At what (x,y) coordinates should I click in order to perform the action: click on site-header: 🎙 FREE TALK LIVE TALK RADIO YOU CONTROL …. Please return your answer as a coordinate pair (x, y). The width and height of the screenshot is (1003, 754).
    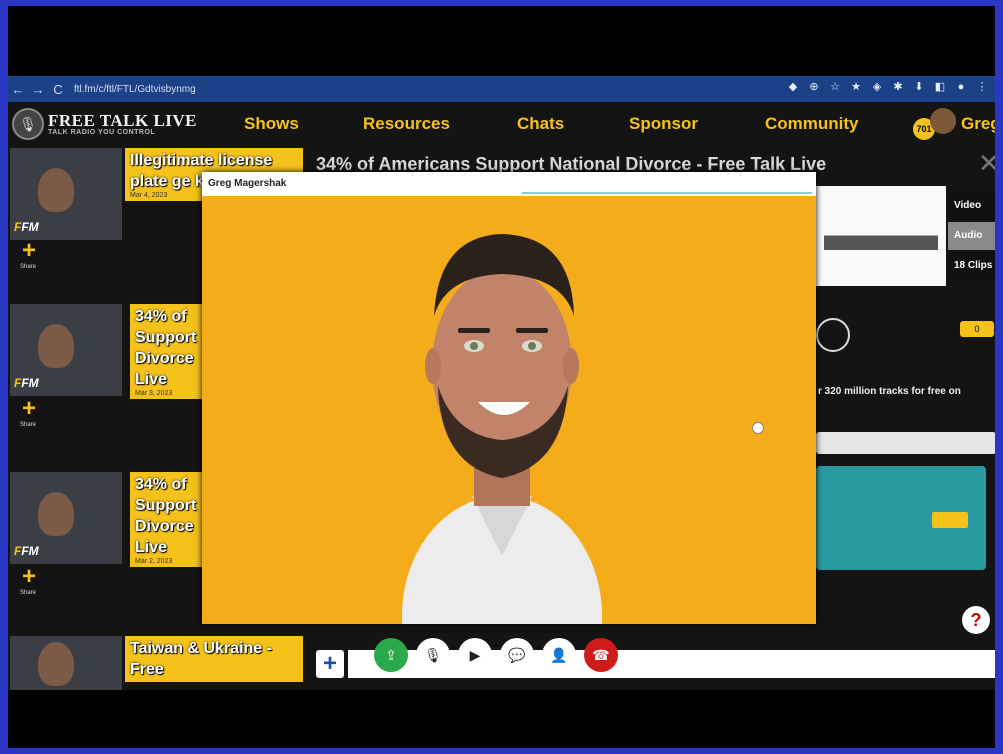
    Looking at the image, I should click on (501, 124).